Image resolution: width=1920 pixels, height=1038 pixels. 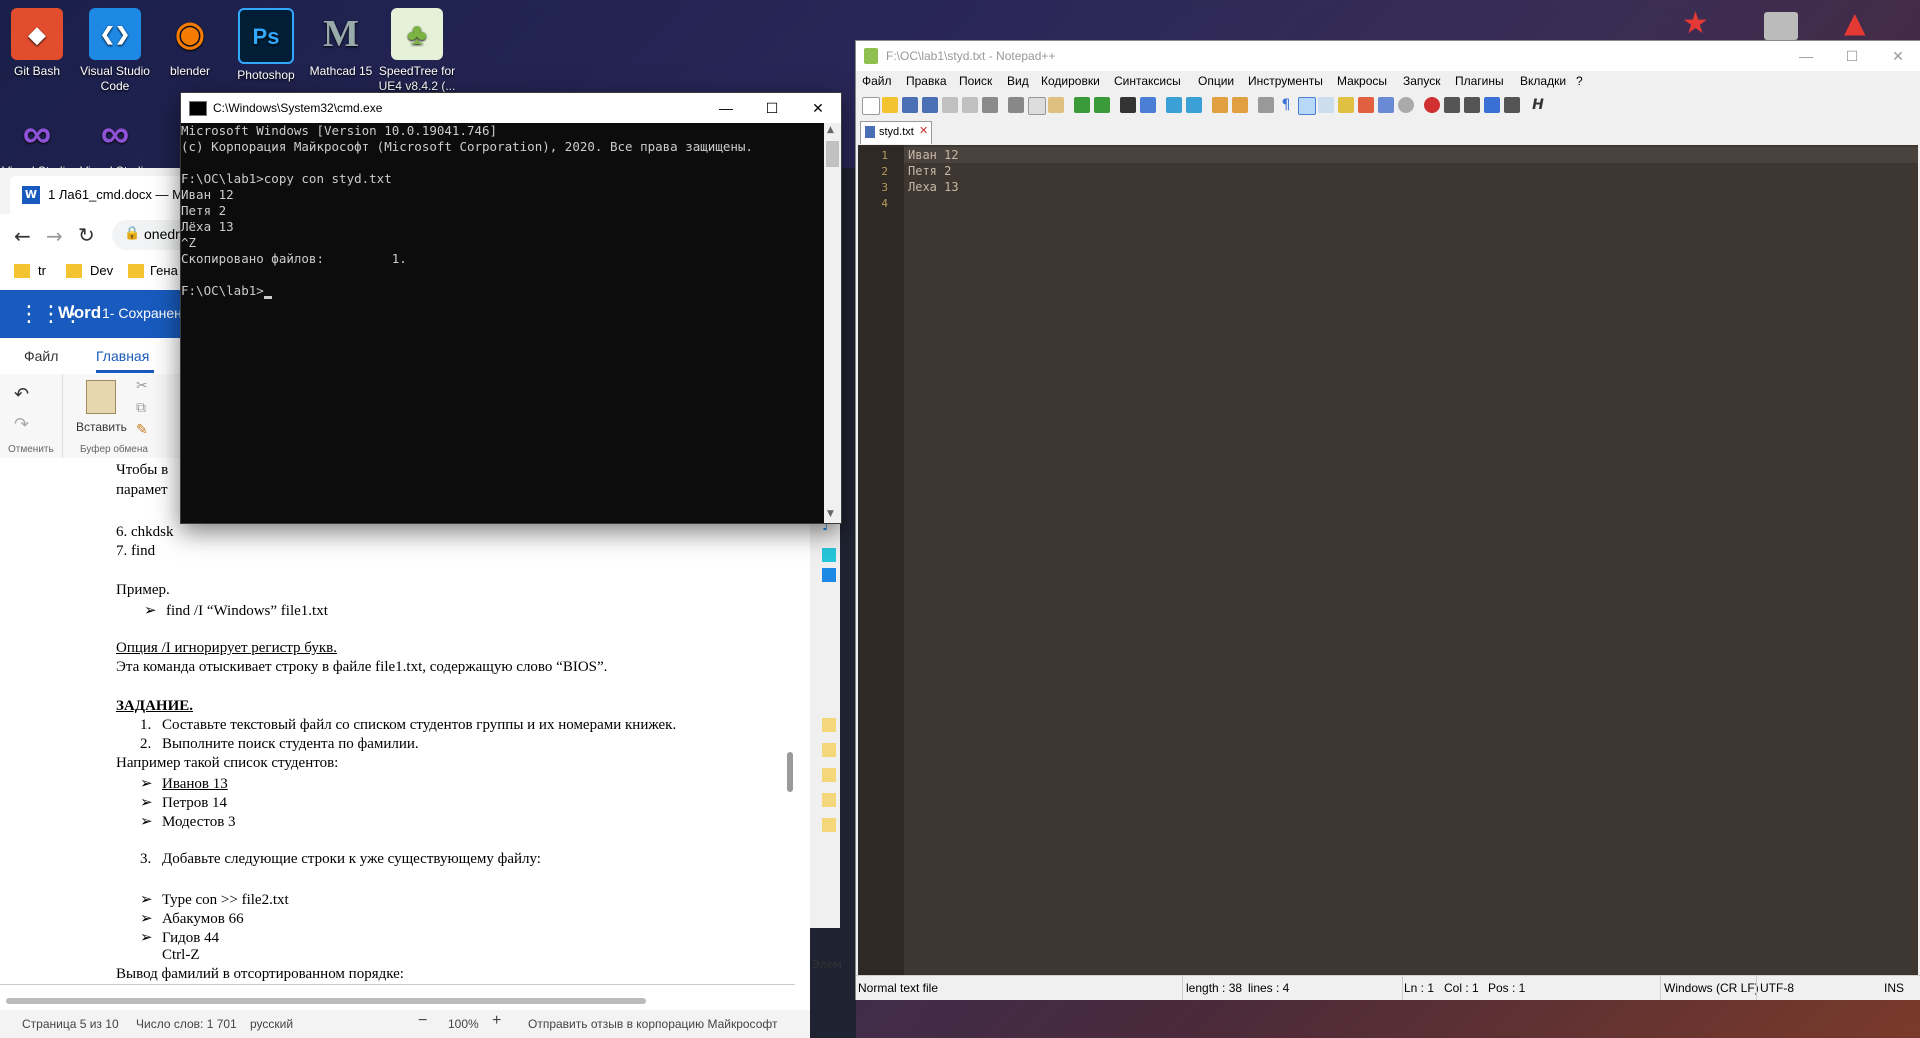 What do you see at coordinates (930, 171) in the screenshot?
I see `code-line: Петя 2` at bounding box center [930, 171].